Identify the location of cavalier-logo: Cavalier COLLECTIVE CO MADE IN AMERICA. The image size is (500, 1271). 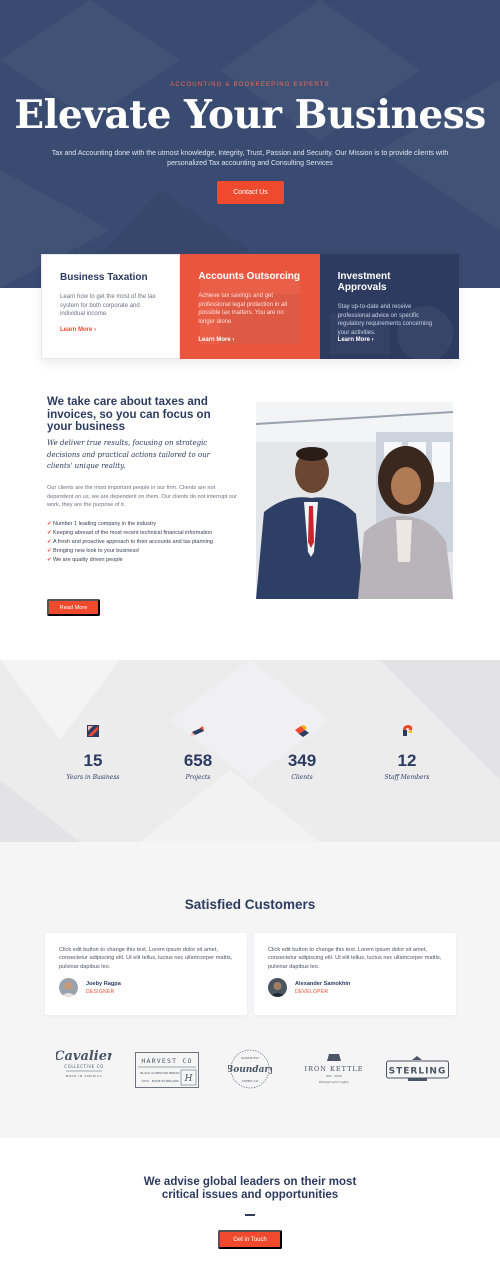
(84, 1063).